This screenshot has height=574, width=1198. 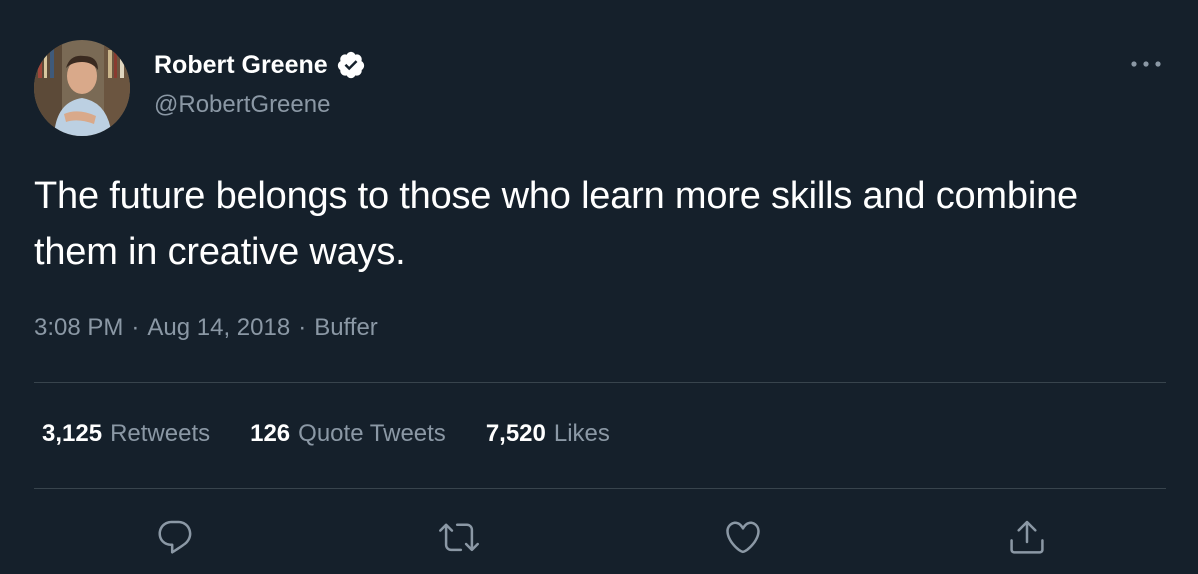 I want to click on share-button, so click(x=1027, y=537).